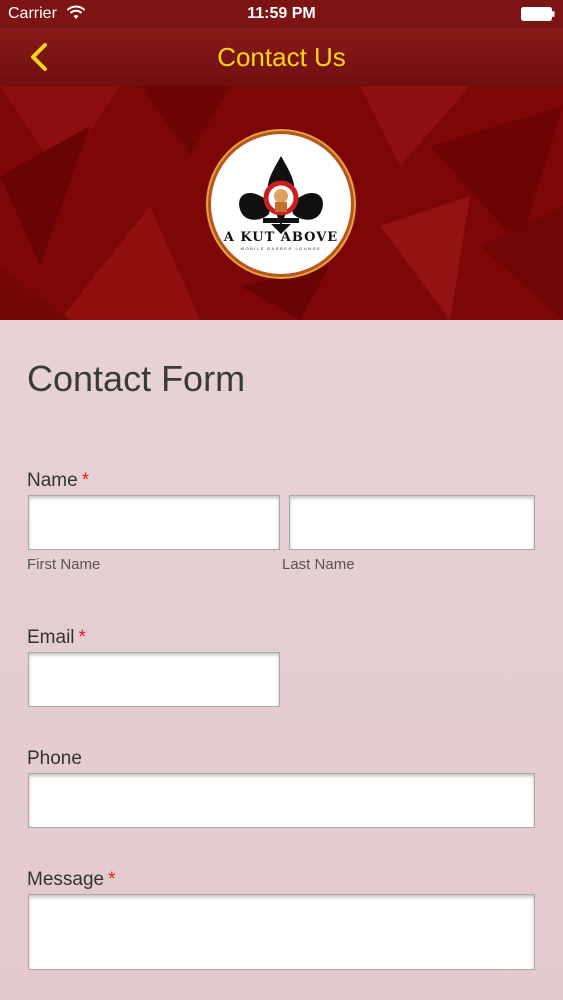 The width and height of the screenshot is (563, 1000). Describe the element at coordinates (52, 480) in the screenshot. I see `name-label-text: Name` at that location.